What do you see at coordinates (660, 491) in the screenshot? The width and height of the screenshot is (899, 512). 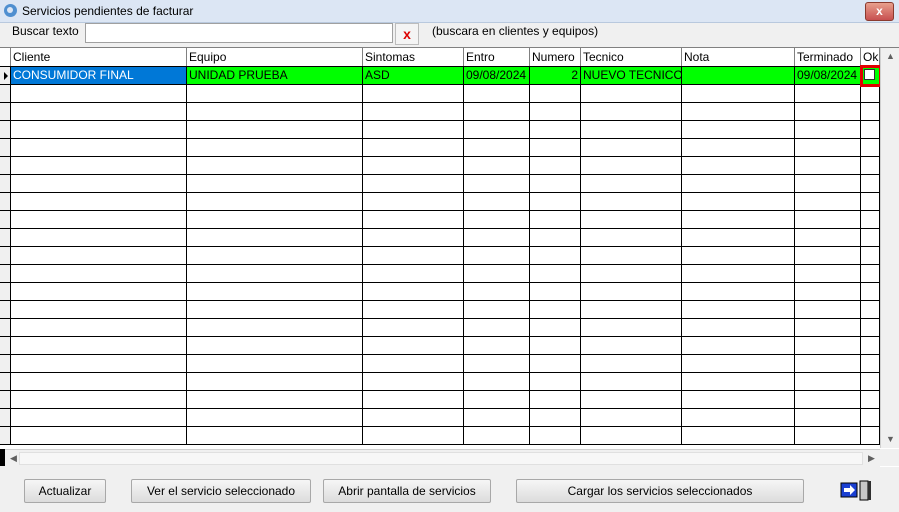 I see `cargar-servicios-button: Cargar los servicios seleccionados` at bounding box center [660, 491].